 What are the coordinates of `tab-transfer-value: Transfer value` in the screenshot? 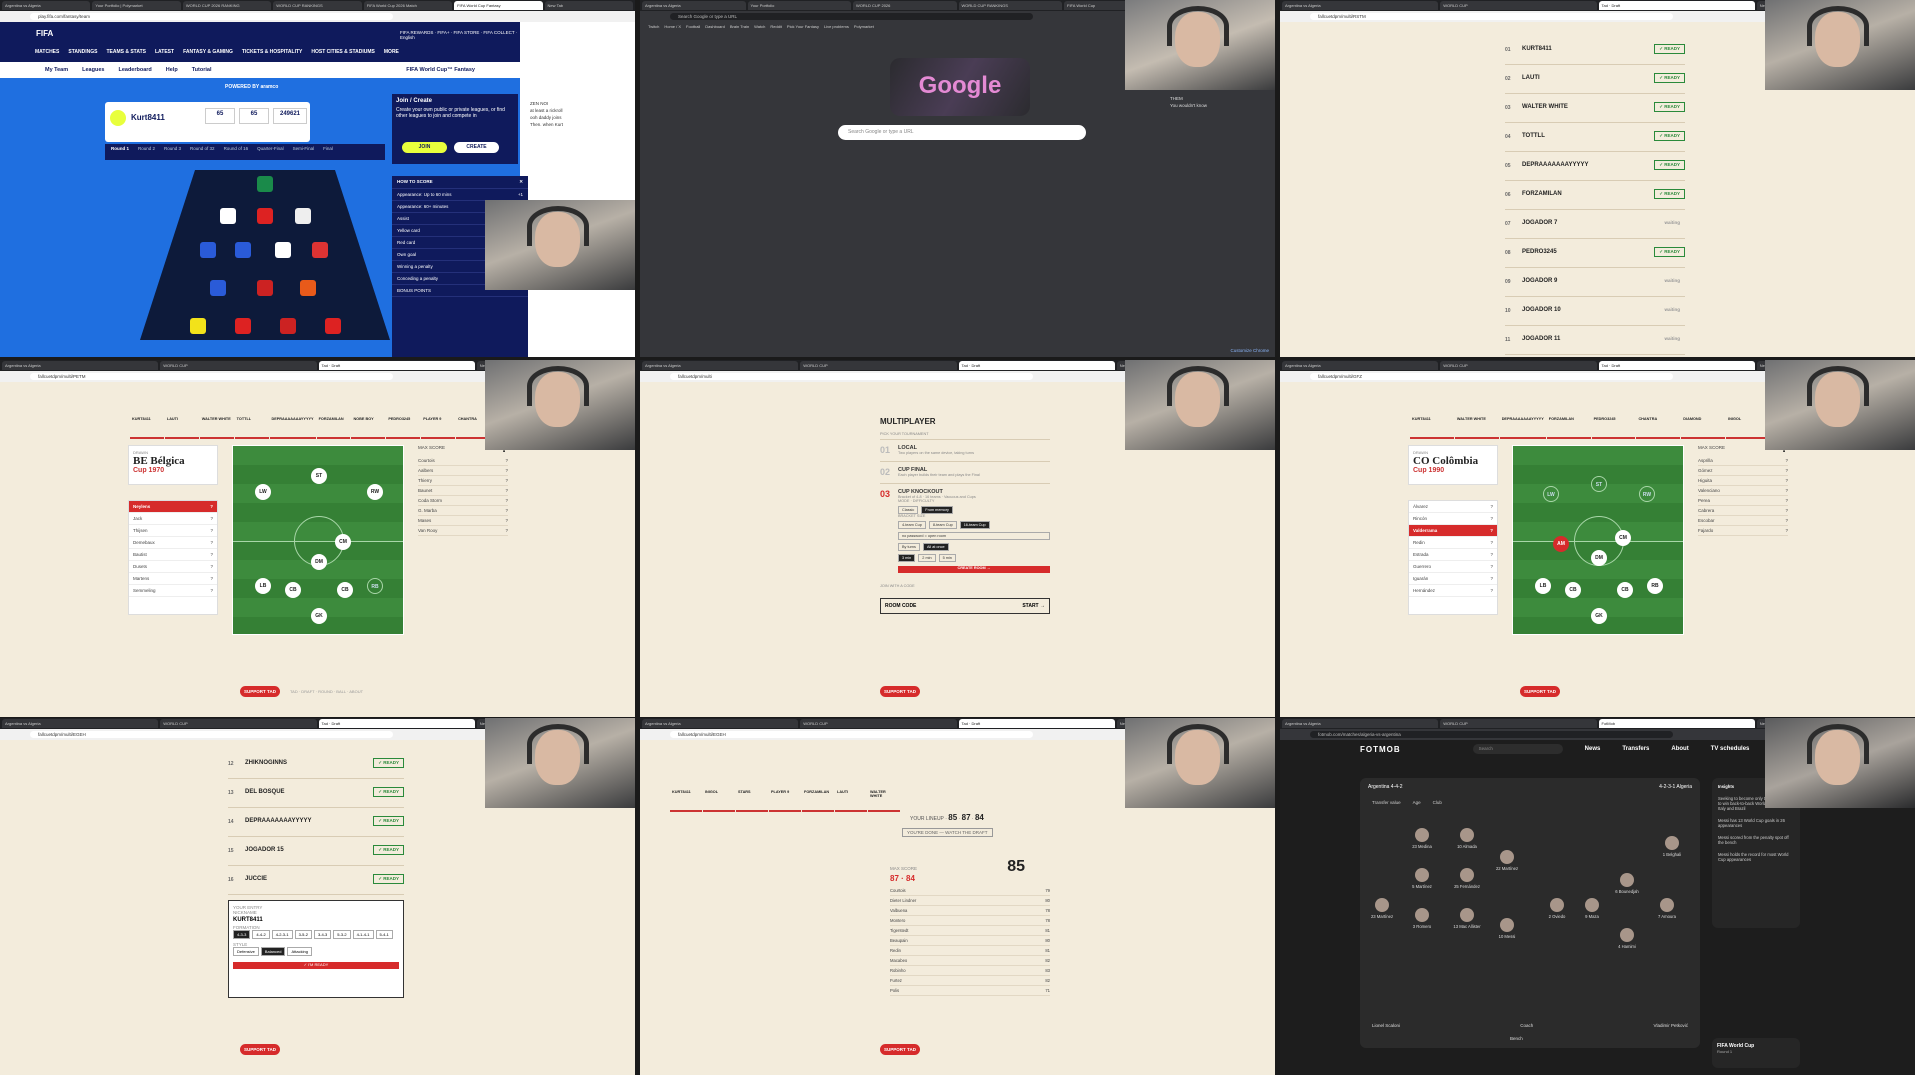 It's located at (1386, 802).